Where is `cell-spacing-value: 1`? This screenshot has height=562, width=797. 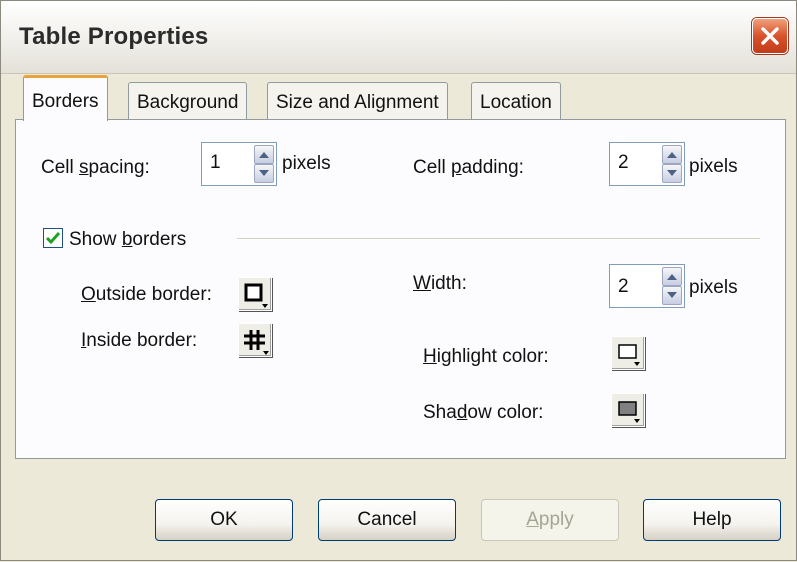 cell-spacing-value: 1 is located at coordinates (215, 163).